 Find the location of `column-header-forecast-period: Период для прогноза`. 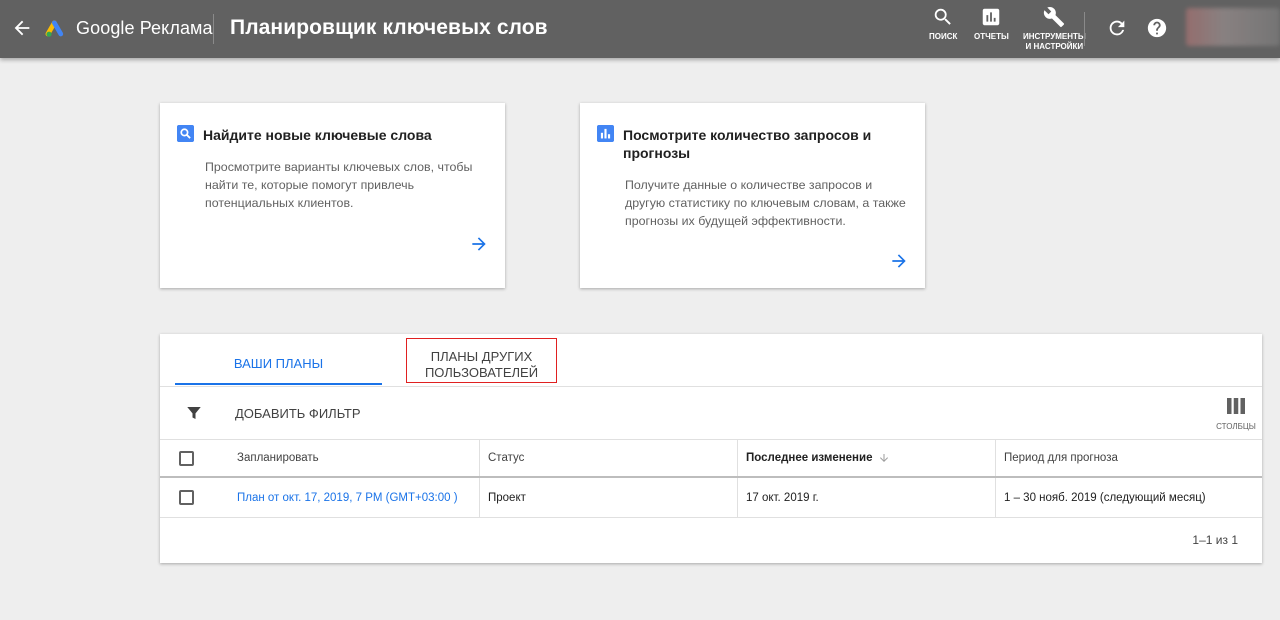

column-header-forecast-period: Период для прогноза is located at coordinates (1128, 458).